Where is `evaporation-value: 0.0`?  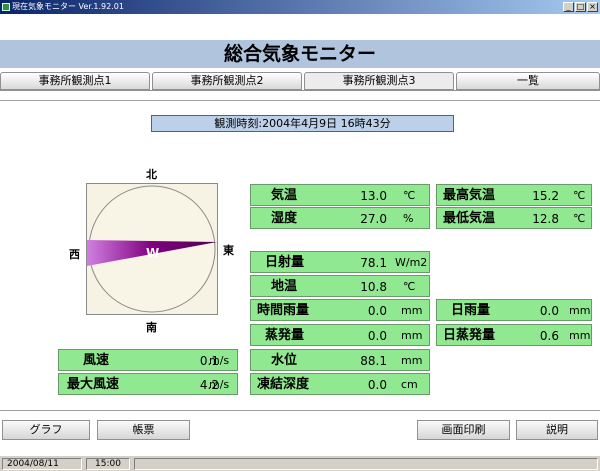
evaporation-value: 0.0 is located at coordinates (377, 336).